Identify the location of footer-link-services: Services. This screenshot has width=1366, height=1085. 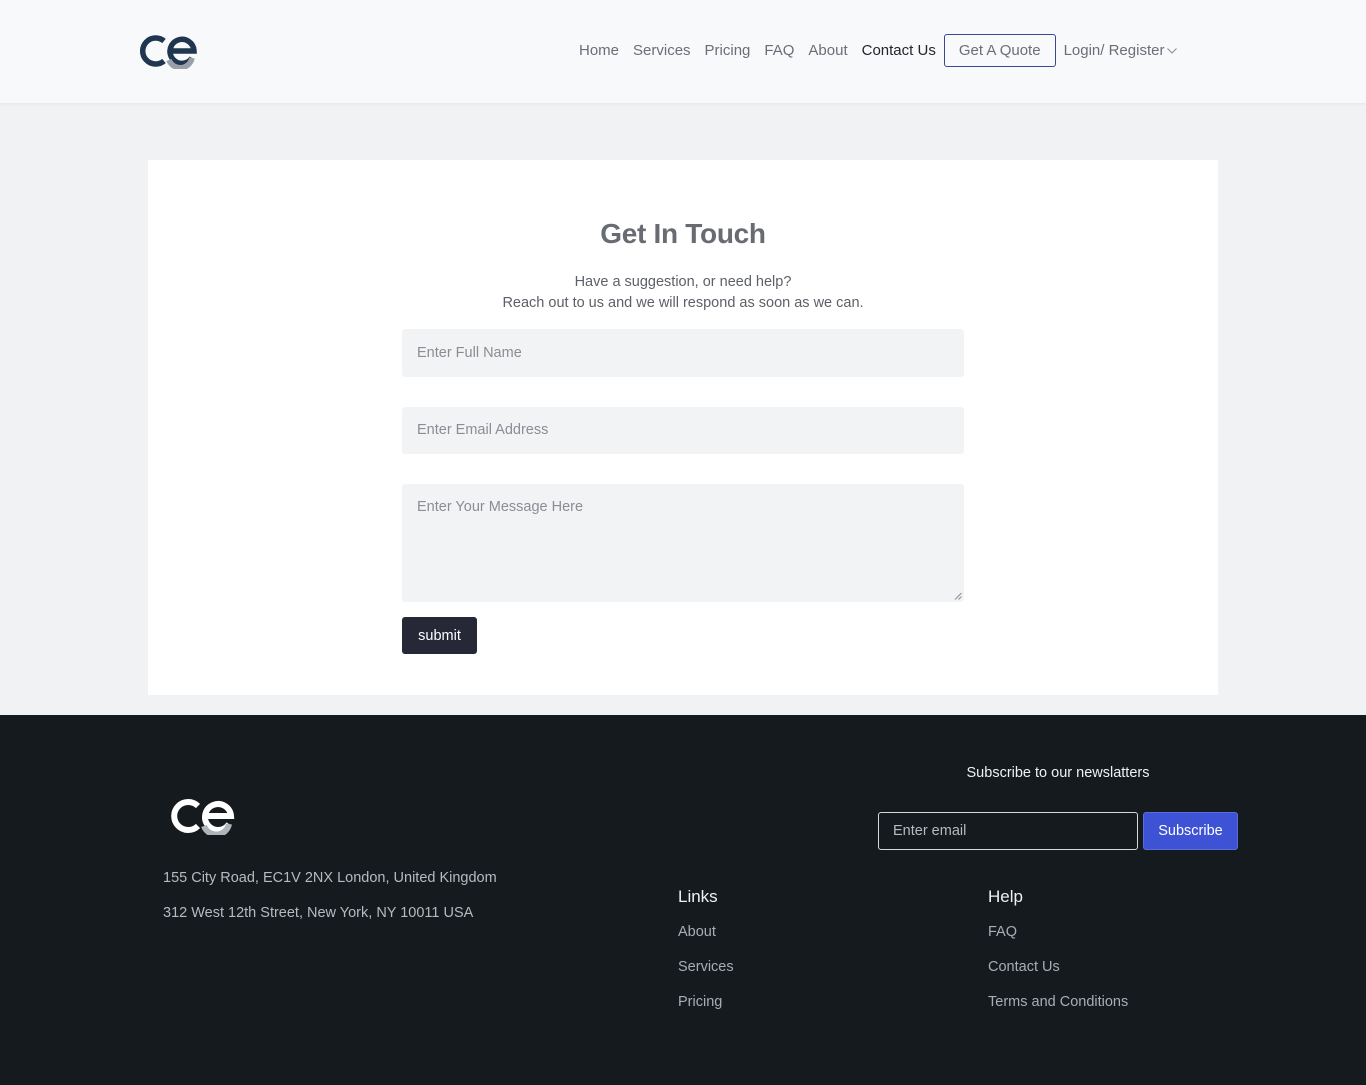
(706, 967).